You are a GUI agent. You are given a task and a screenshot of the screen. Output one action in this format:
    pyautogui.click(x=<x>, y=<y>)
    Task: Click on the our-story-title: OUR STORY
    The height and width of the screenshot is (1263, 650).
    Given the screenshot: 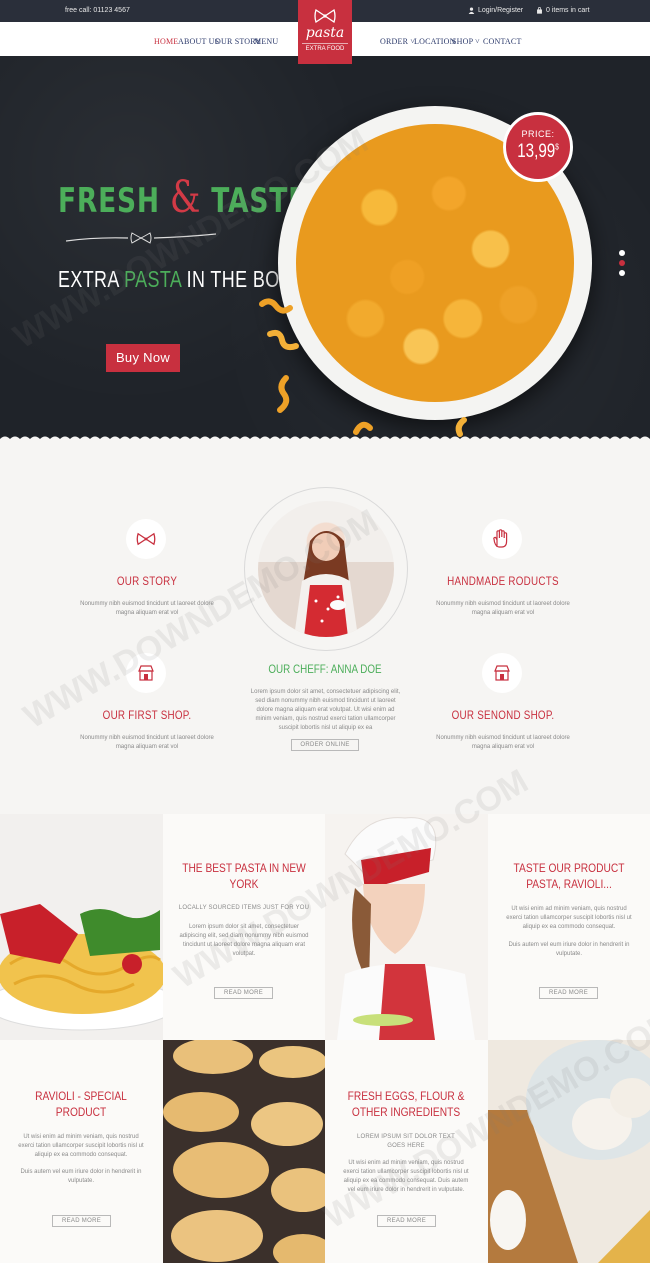 What is the action you would take?
    pyautogui.click(x=147, y=581)
    